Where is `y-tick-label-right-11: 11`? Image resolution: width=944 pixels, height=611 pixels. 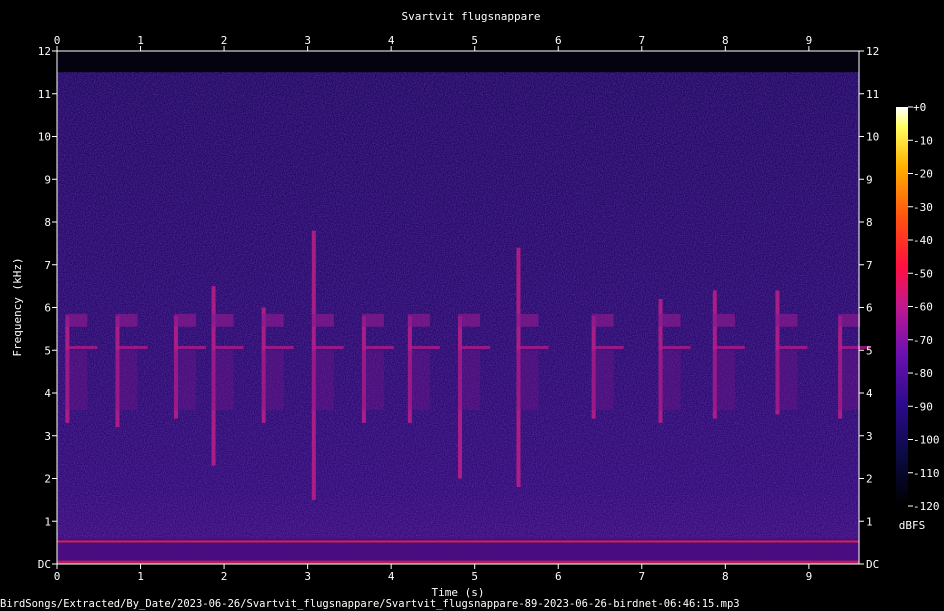 y-tick-label-right-11: 11 is located at coordinates (872, 94).